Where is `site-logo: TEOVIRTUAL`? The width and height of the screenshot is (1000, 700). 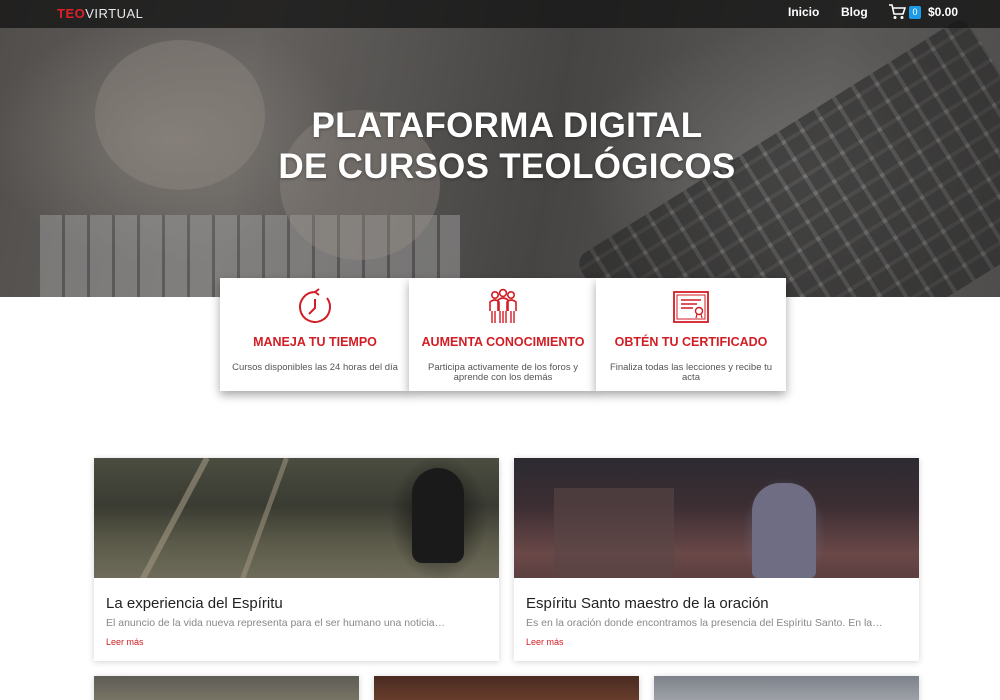 site-logo: TEOVIRTUAL is located at coordinates (100, 13).